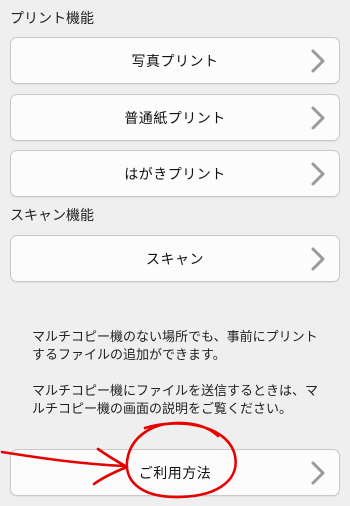 This screenshot has height=506, width=350. I want to click on postcard-print-label: はがきプリント, so click(175, 174).